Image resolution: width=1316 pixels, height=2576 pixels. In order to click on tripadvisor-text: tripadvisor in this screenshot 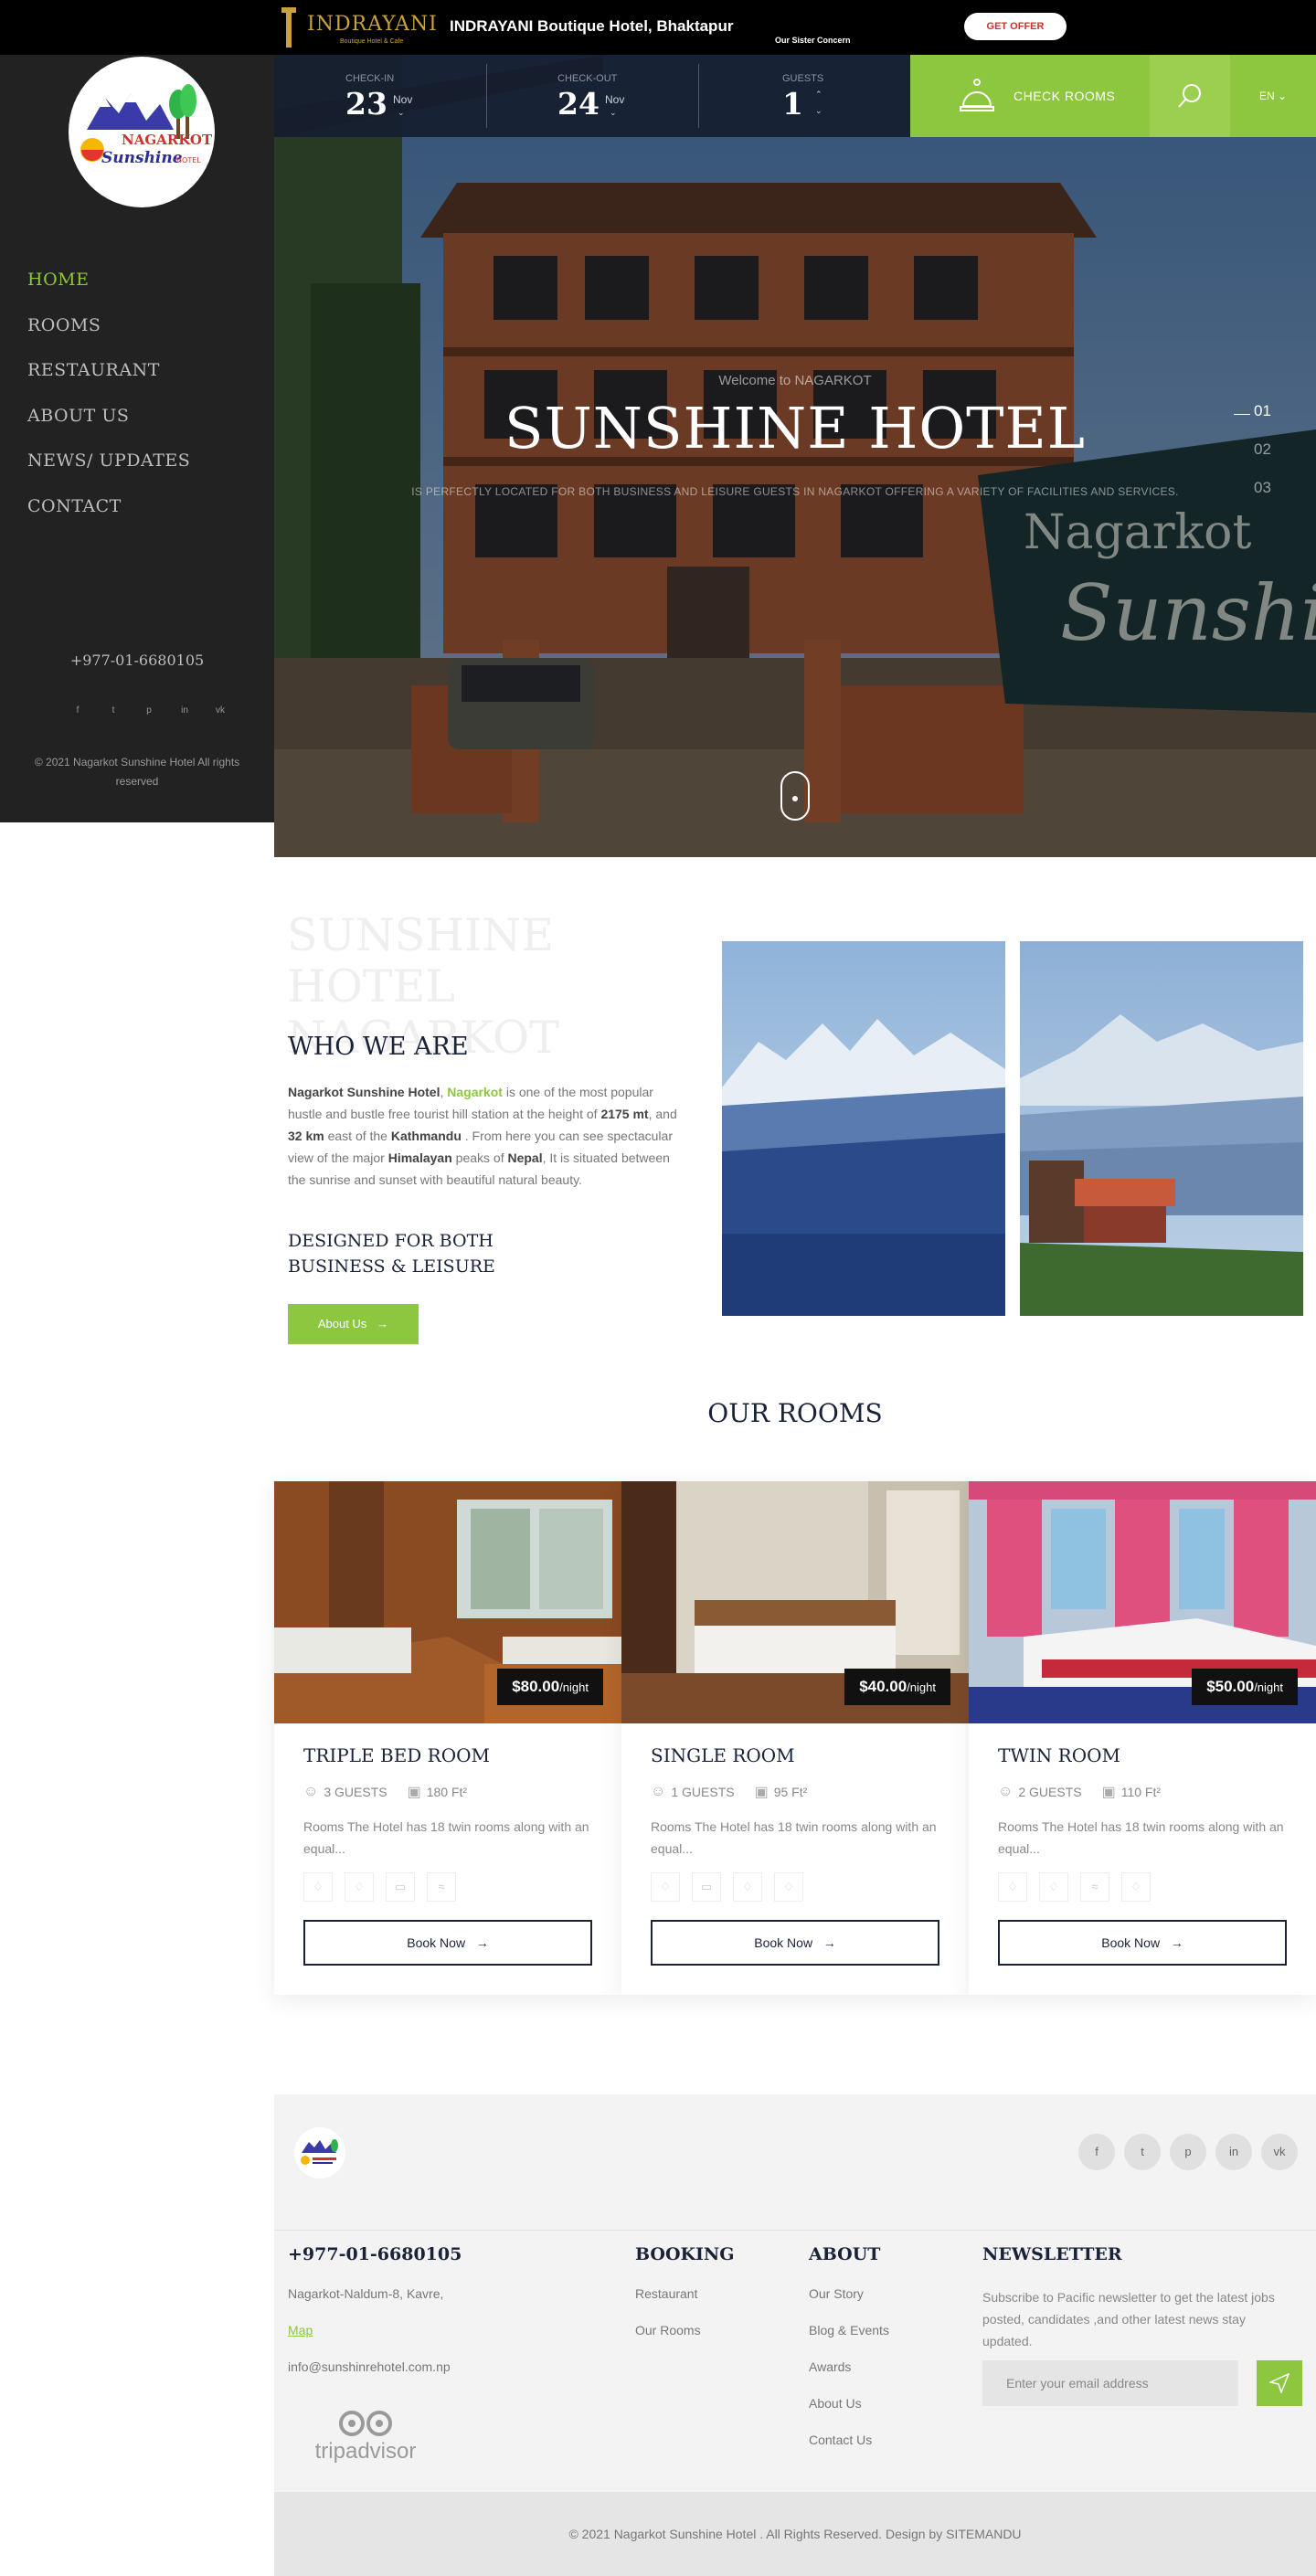, I will do `click(366, 2451)`.